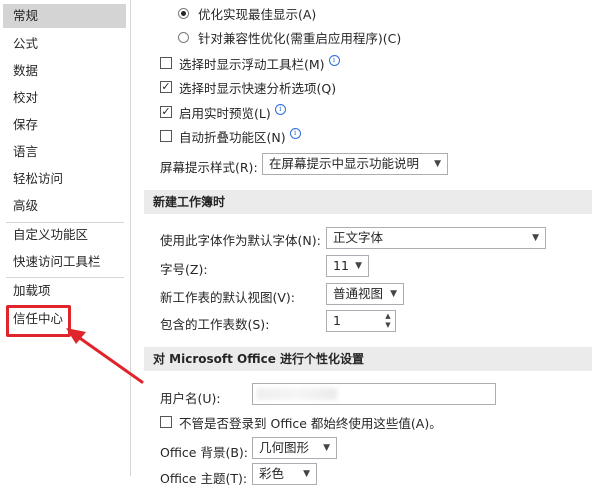 Image resolution: width=592 pixels, height=487 pixels. Describe the element at coordinates (204, 452) in the screenshot. I see `office-background-label: Office 背景(B):` at that location.